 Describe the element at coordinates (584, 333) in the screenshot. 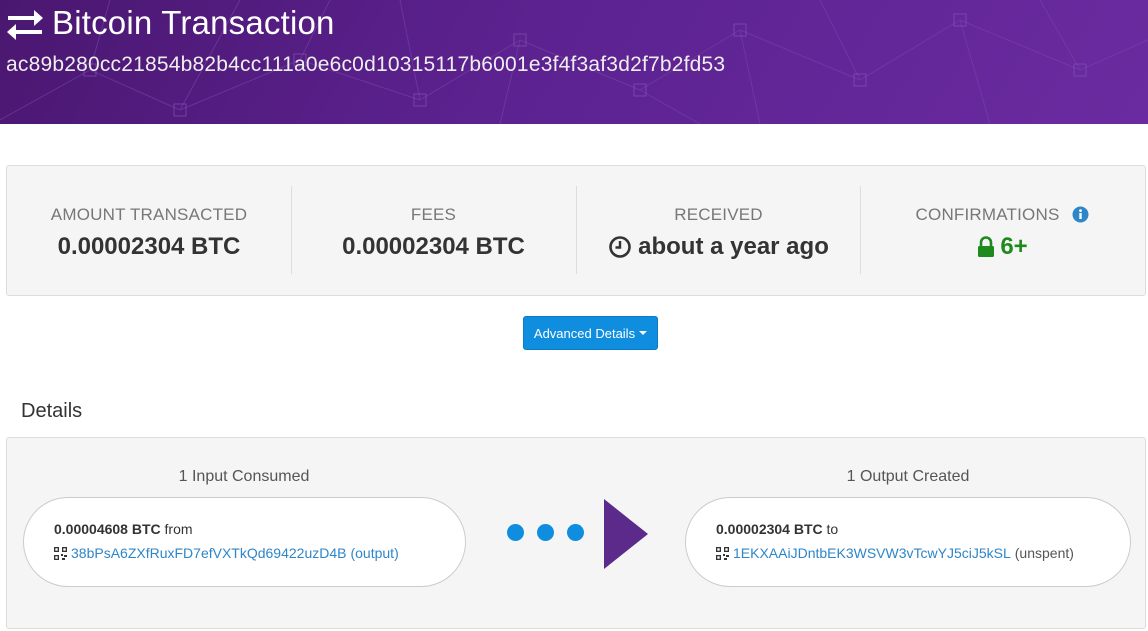

I see `advanced-details-label: Advanced Details` at that location.